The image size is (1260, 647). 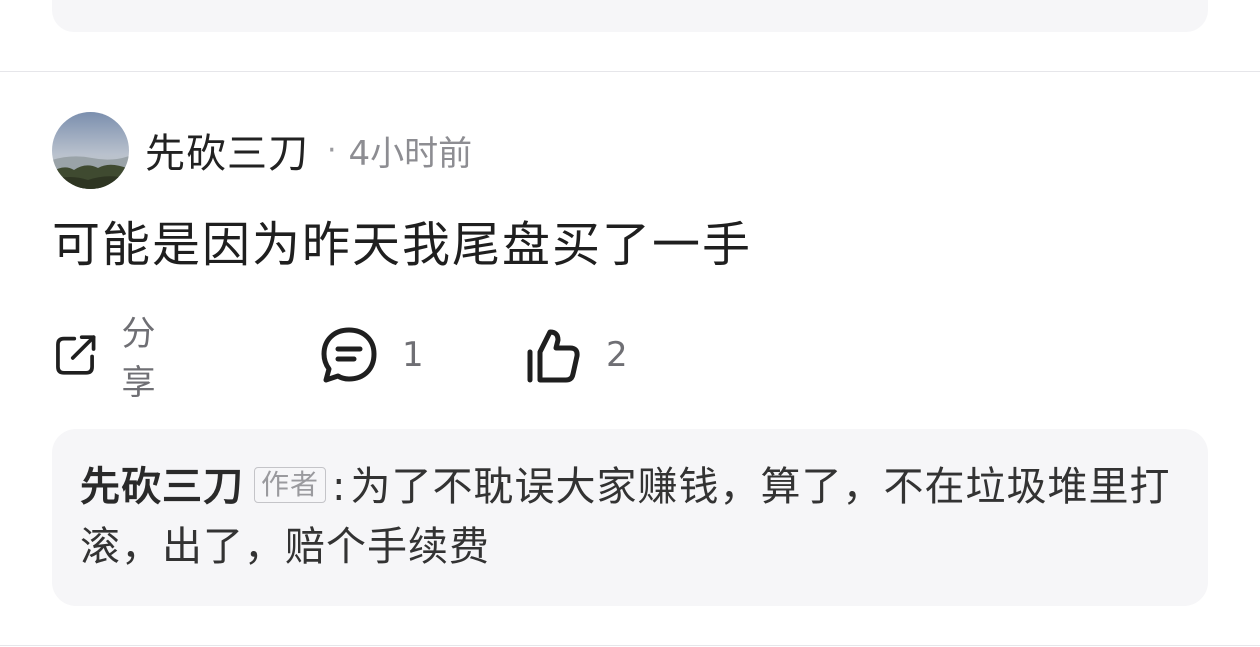 I want to click on comment-header: 先砍三刀 · 4小时前, so click(x=262, y=150).